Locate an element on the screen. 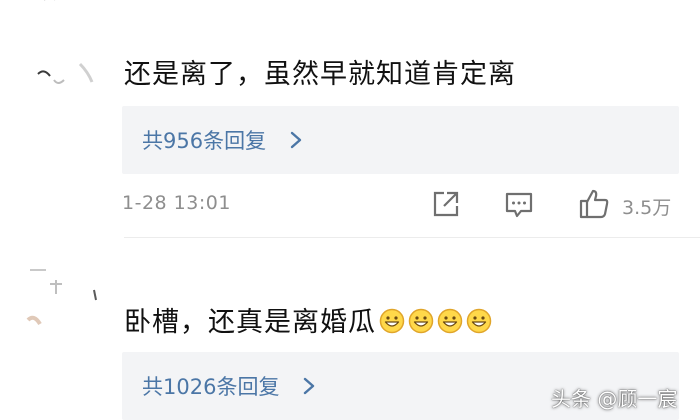  comment-text: 卧槽，还真是离婚瓜 is located at coordinates (308, 323).